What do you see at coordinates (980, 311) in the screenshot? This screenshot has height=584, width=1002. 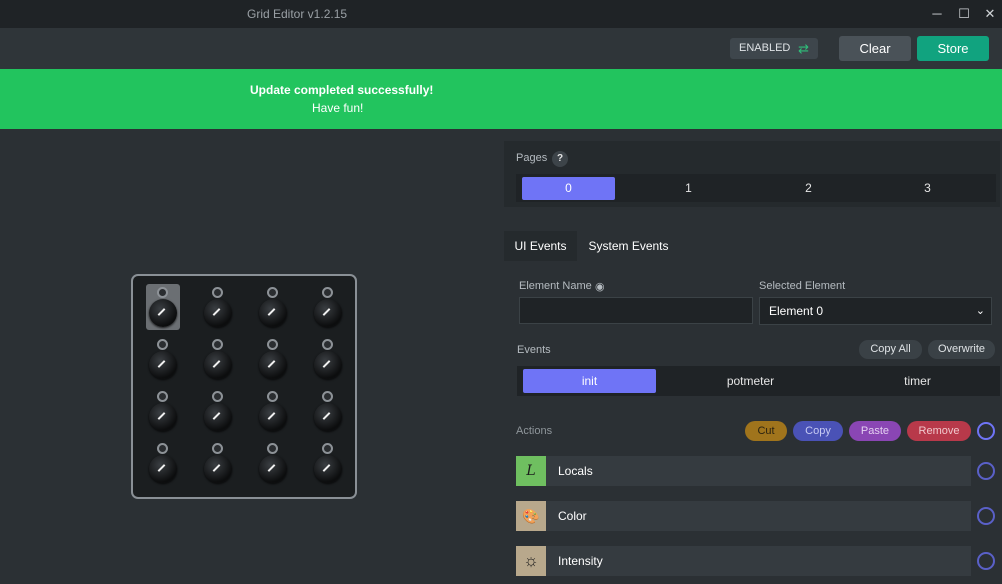 I see `chevron-down-icon: ⌄` at bounding box center [980, 311].